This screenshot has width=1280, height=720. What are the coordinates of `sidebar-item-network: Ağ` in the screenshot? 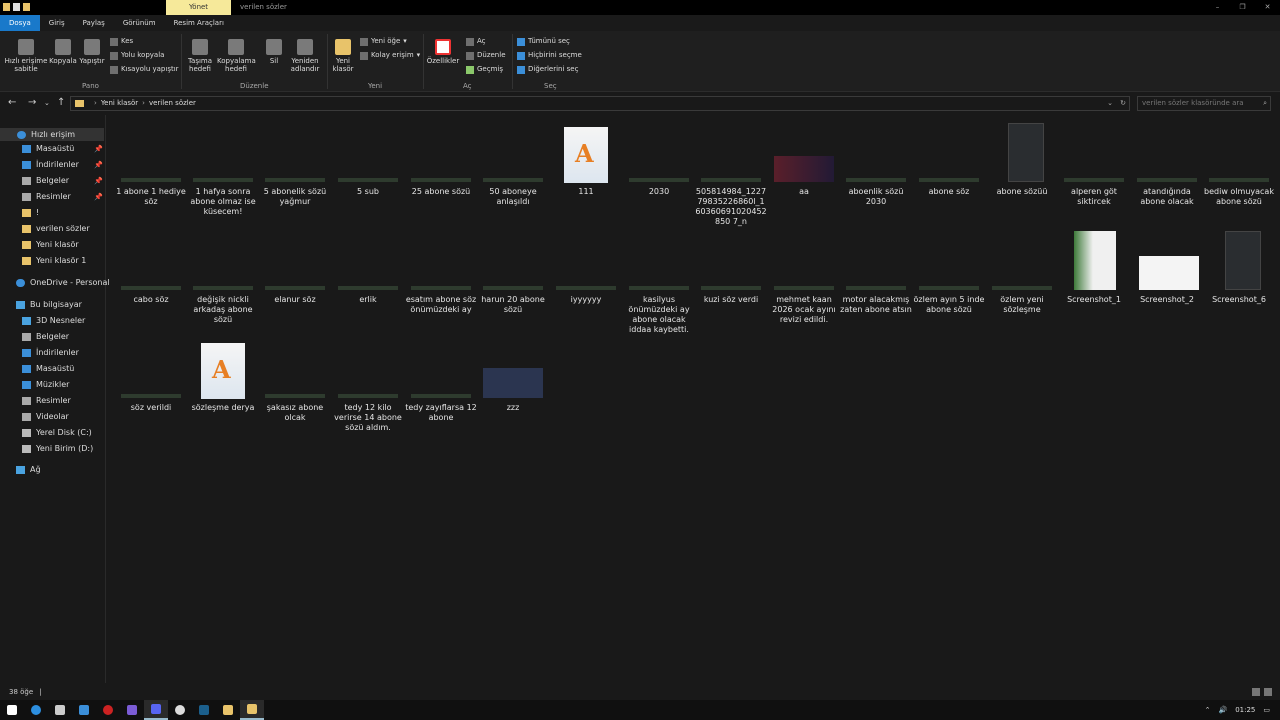 It's located at (28, 469).